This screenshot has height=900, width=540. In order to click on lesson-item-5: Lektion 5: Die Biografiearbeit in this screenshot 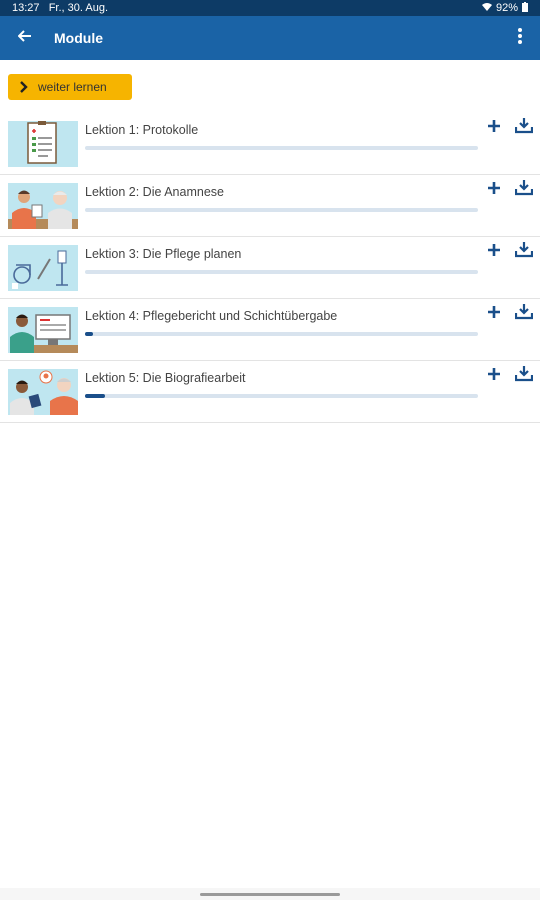, I will do `click(270, 392)`.